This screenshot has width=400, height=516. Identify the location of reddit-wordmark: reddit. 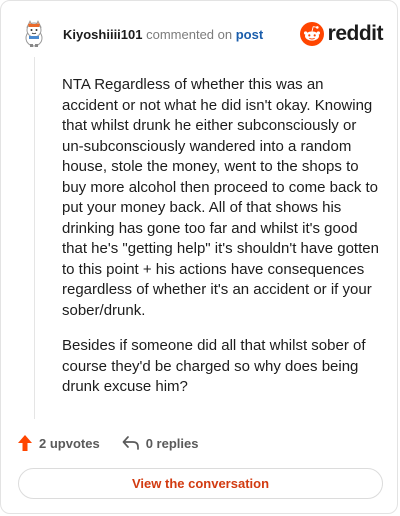
(355, 33).